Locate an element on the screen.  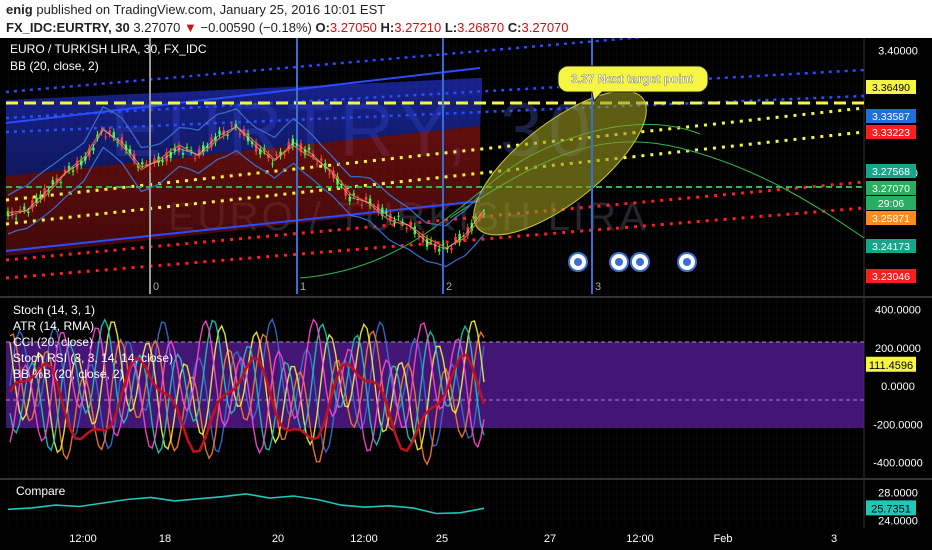
down-arrow-icon: ▼ is located at coordinates (190, 27).